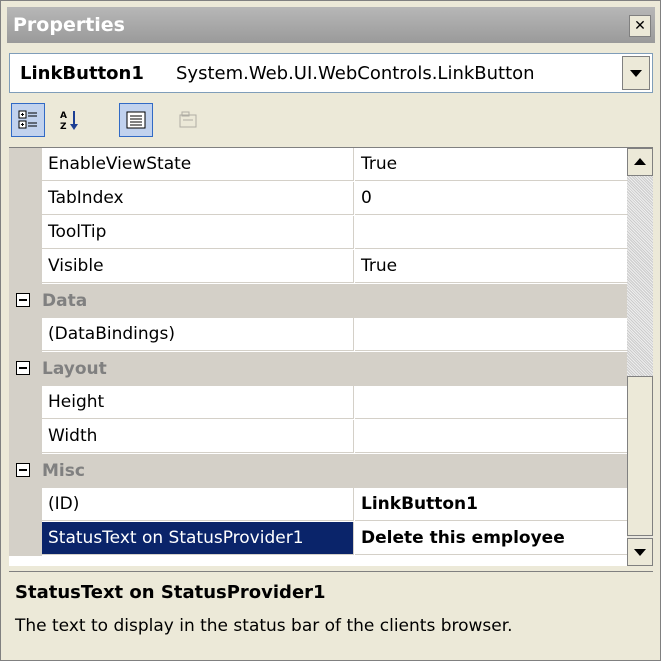 This screenshot has height=661, width=661. I want to click on property-name: Visible, so click(198, 266).